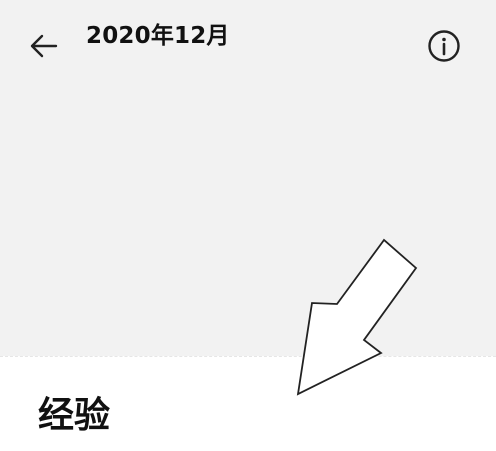  I want to click on info-button, so click(444, 46).